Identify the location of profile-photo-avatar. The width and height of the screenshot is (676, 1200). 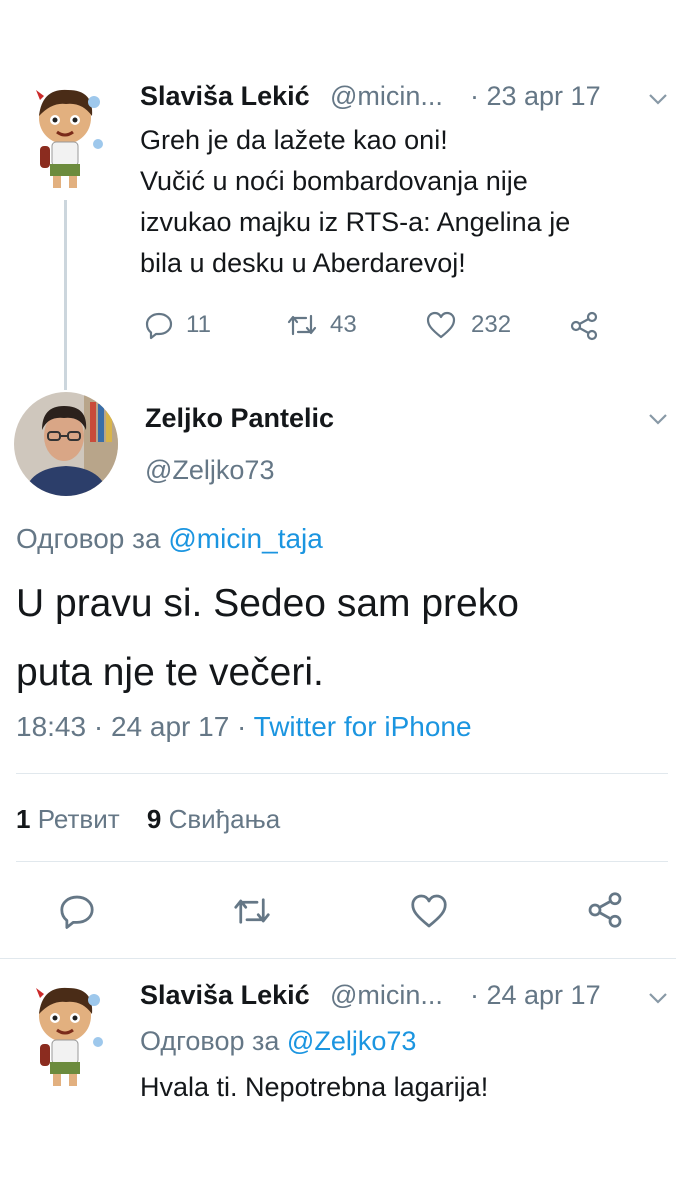
(66, 444).